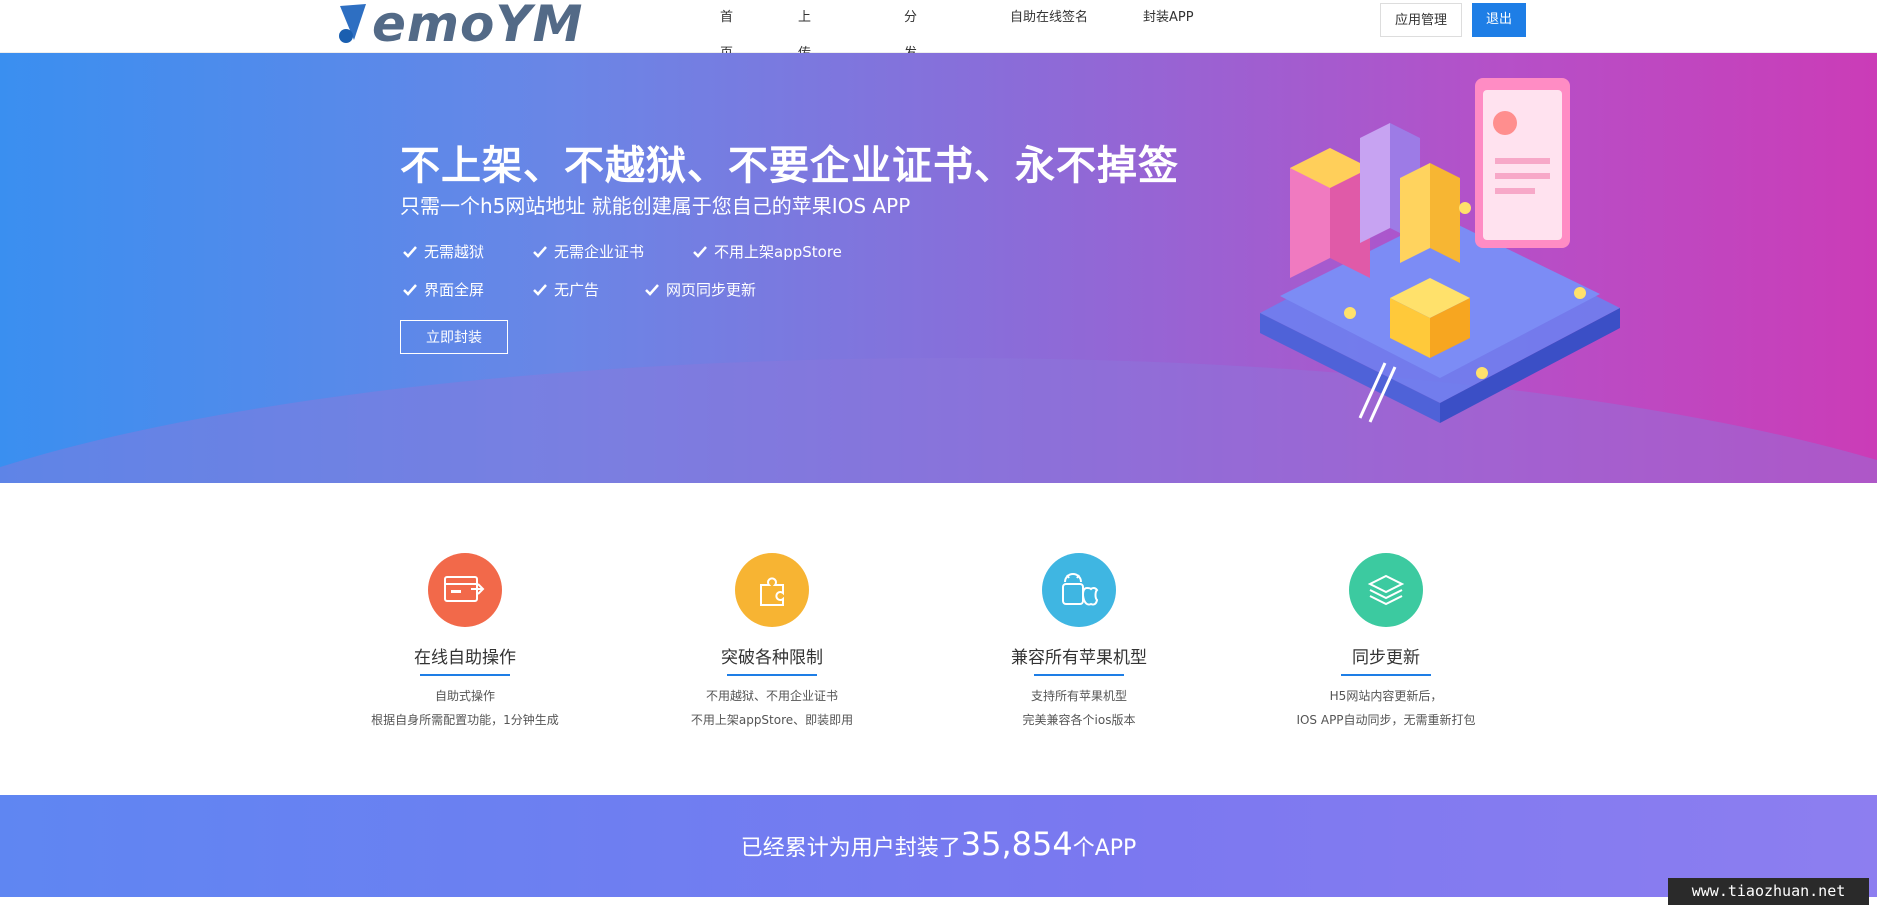 This screenshot has height=911, width=1877. Describe the element at coordinates (465, 642) in the screenshot. I see `feature-card-self-service: 在线自助操作 自助式操作 根据自身所需配置功能，1分钟生成` at that location.